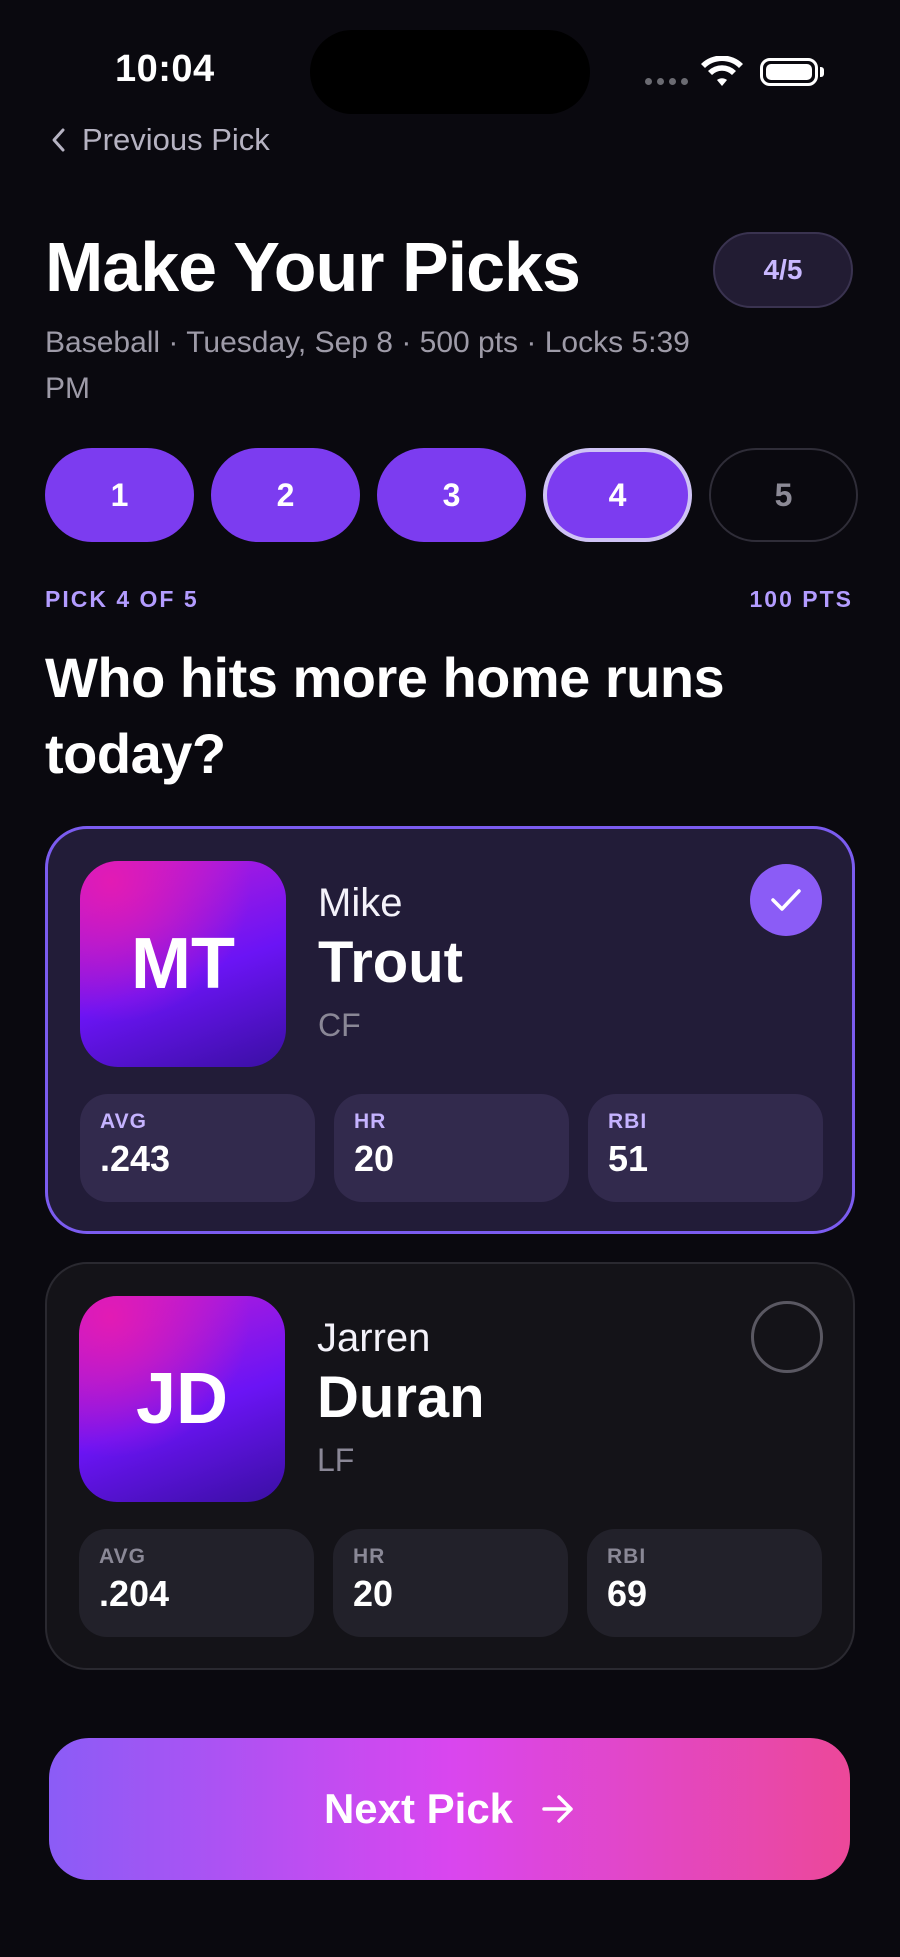 The width and height of the screenshot is (900, 1957). I want to click on next-pick-label: Next Pick, so click(418, 1808).